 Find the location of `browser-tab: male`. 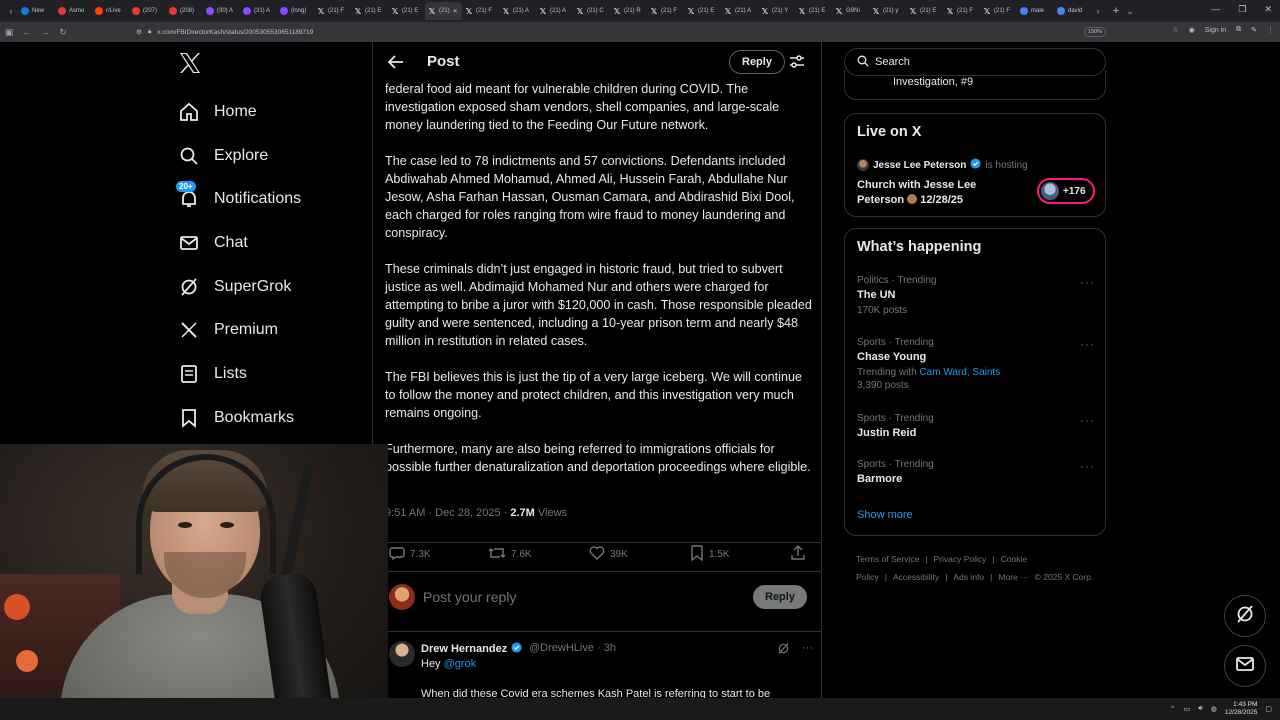

browser-tab: male is located at coordinates (1035, 11).